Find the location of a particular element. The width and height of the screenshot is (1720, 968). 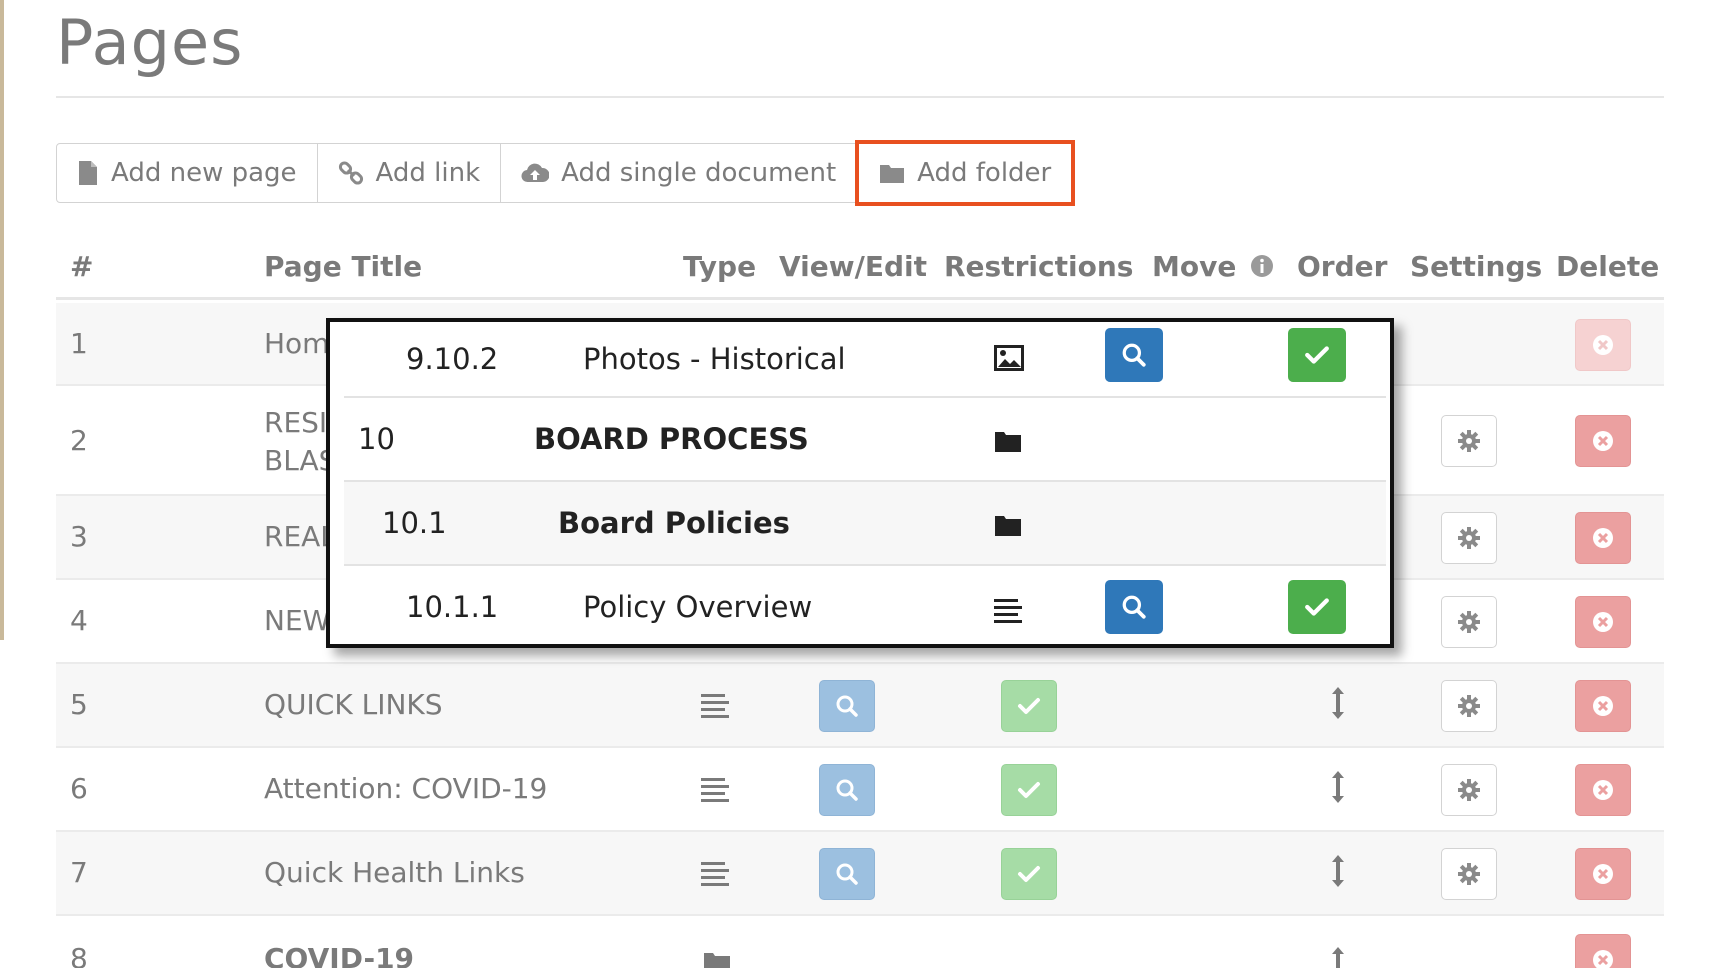

col-move: Move is located at coordinates (1213, 267).